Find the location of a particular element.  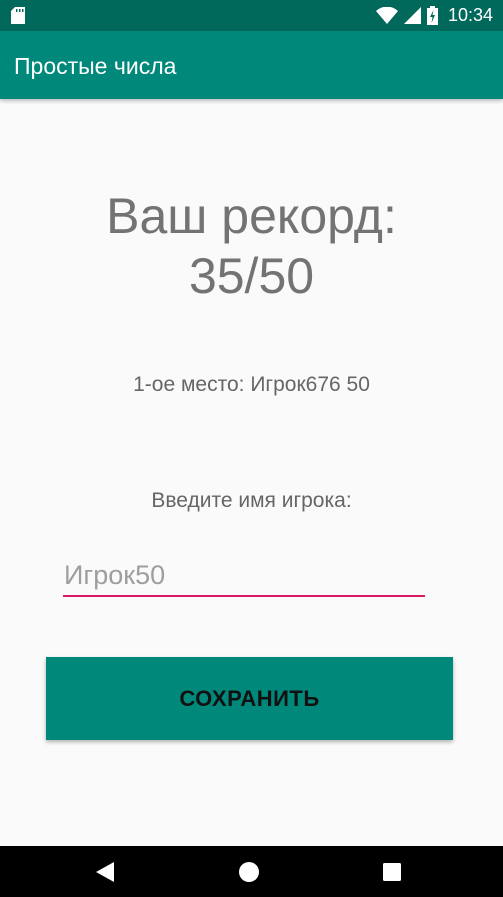

wifi-icon is located at coordinates (386, 15).